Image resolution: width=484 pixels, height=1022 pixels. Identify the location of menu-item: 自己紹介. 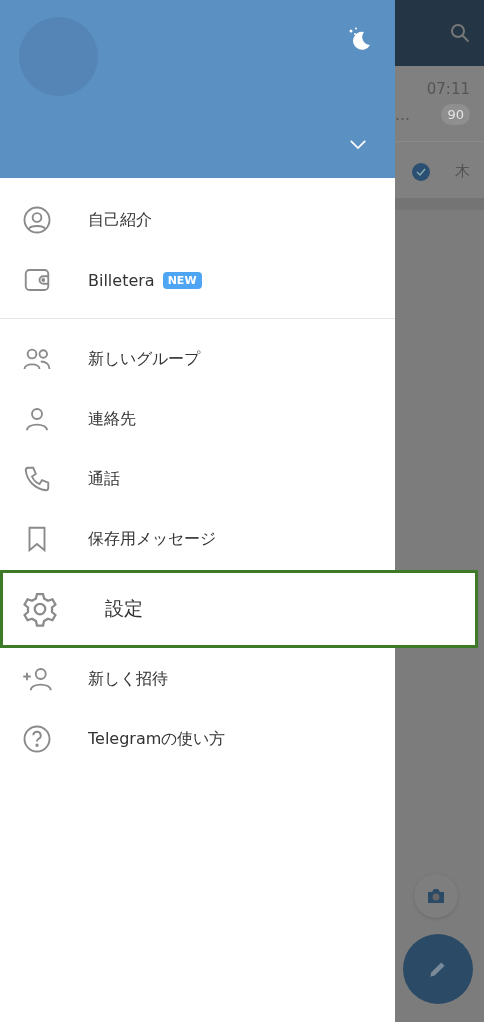
(197, 220).